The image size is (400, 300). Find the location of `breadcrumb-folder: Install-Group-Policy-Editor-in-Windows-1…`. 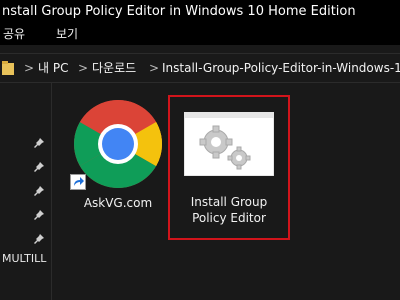

breadcrumb-folder: Install-Group-Policy-Editor-in-Windows-1… is located at coordinates (281, 68).